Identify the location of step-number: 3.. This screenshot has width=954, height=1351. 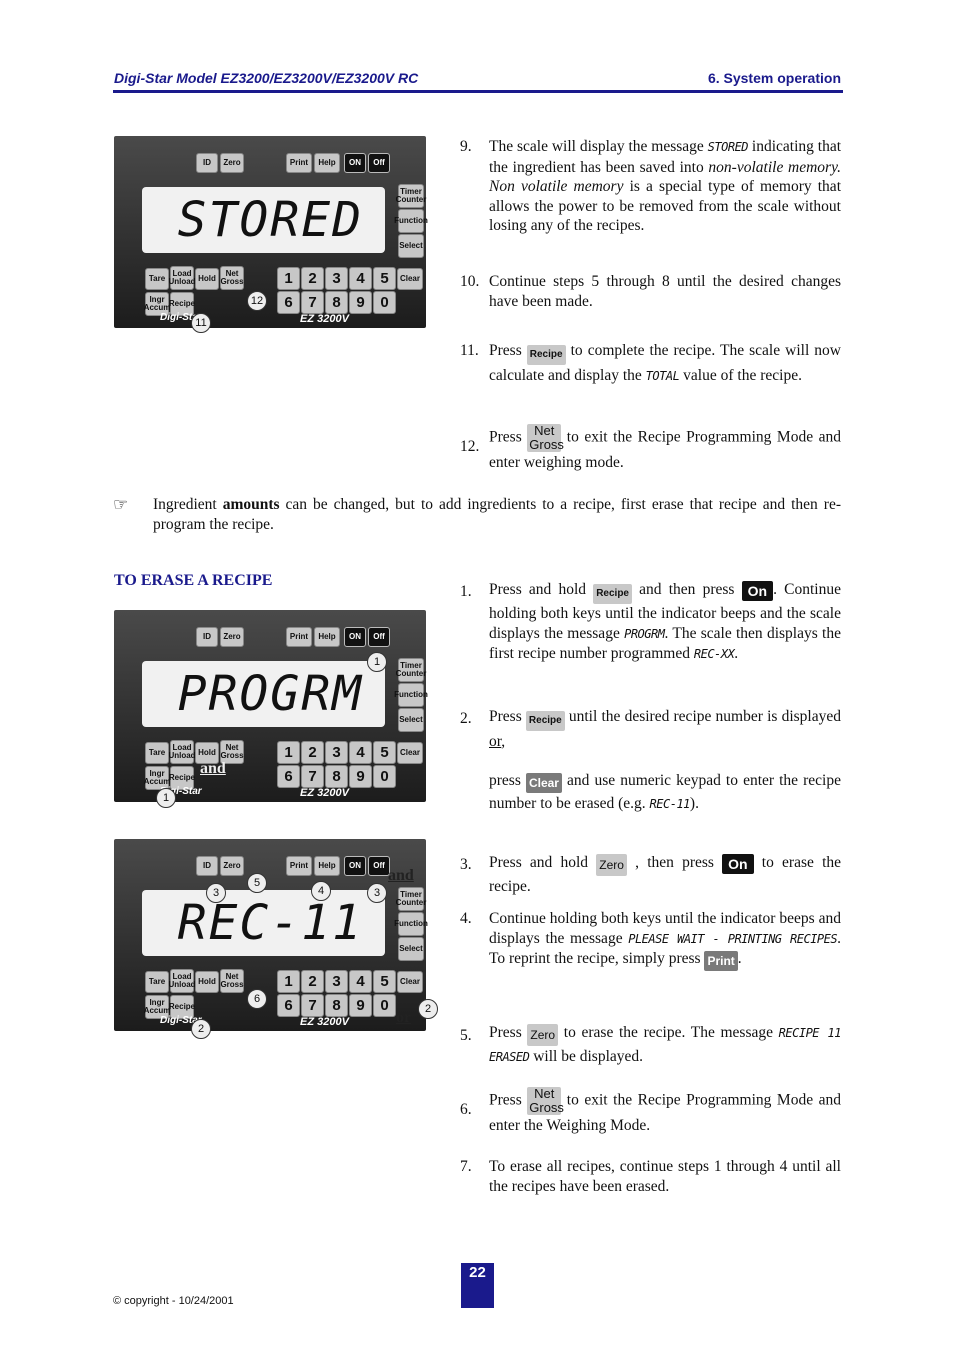
(466, 864).